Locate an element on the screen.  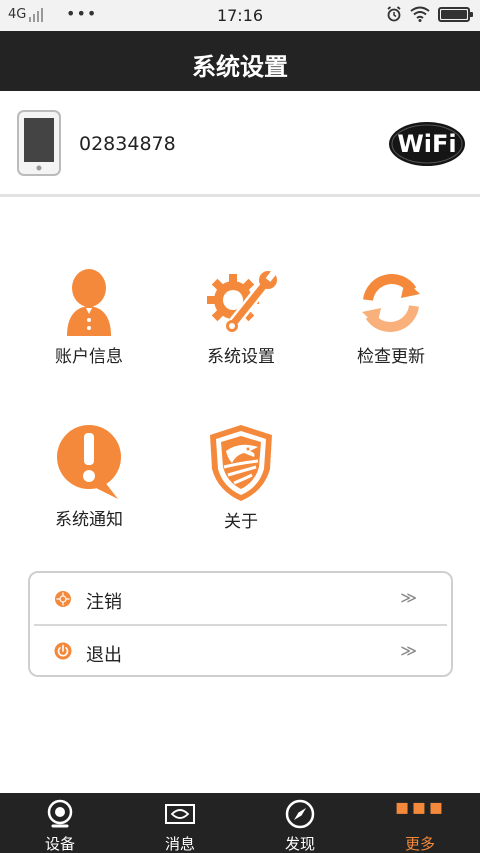
action-panel: 注销 ≫ 退出 ≫ is located at coordinates (240, 624).